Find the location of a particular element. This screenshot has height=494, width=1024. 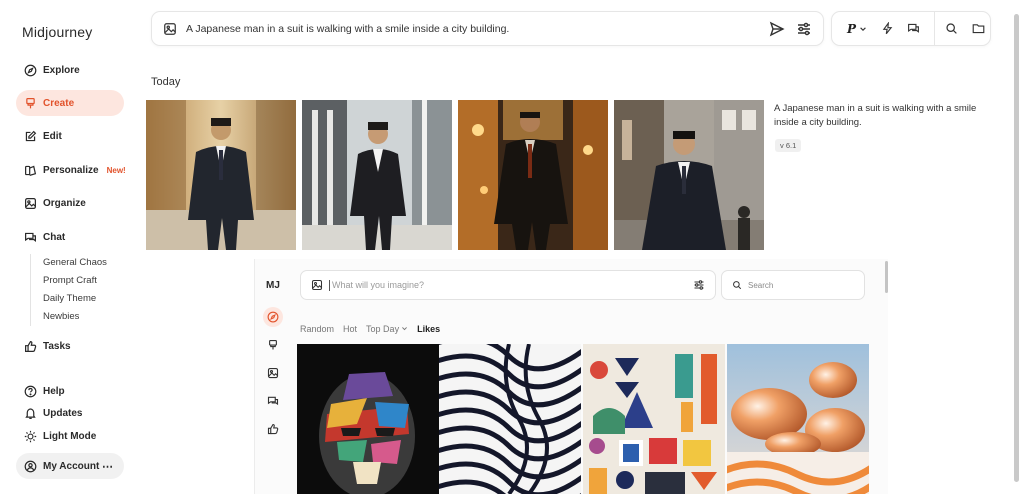

personalize-icon is located at coordinates (31, 170).